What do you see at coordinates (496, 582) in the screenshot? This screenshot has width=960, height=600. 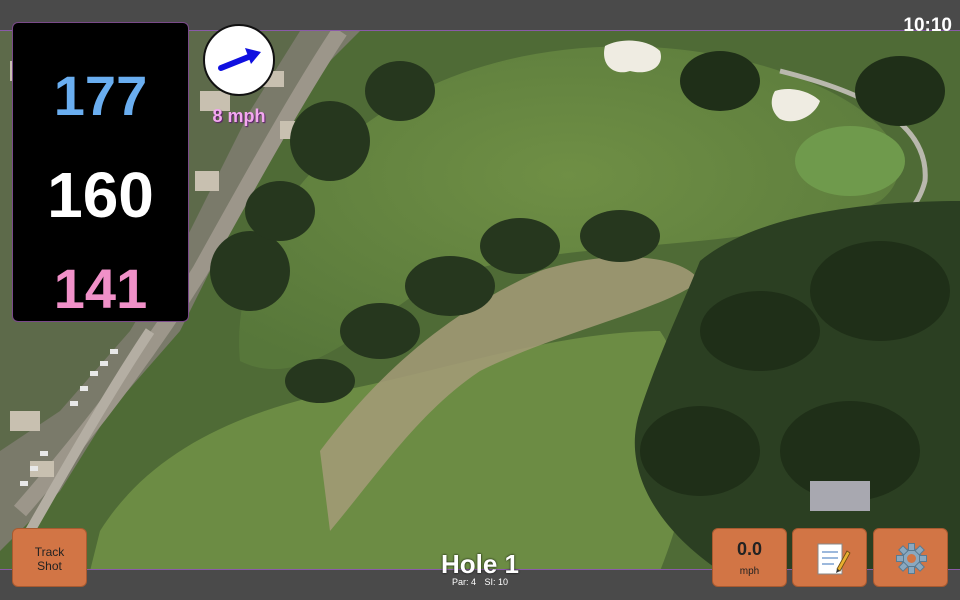 I see `hole-stroke-index: SI: 10` at bounding box center [496, 582].